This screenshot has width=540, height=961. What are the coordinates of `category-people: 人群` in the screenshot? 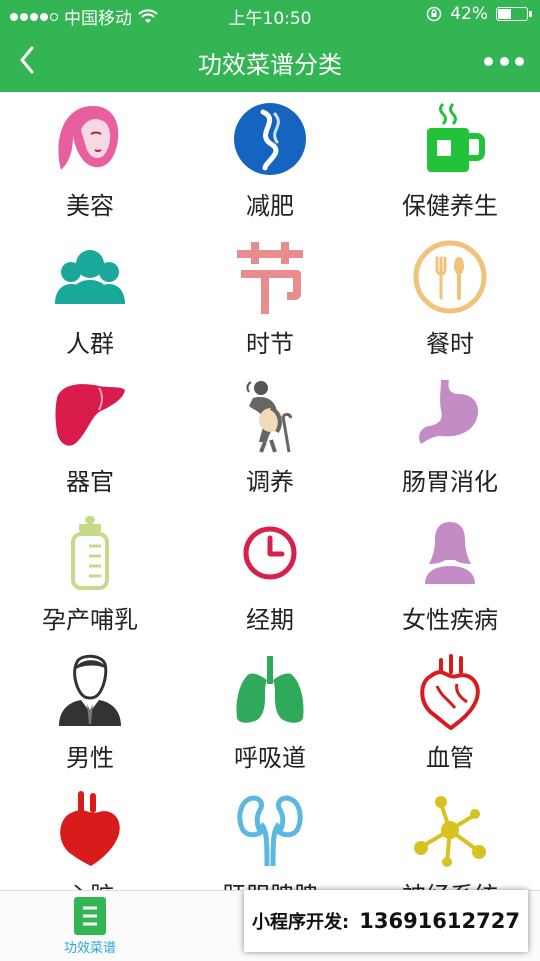 It's located at (90, 299).